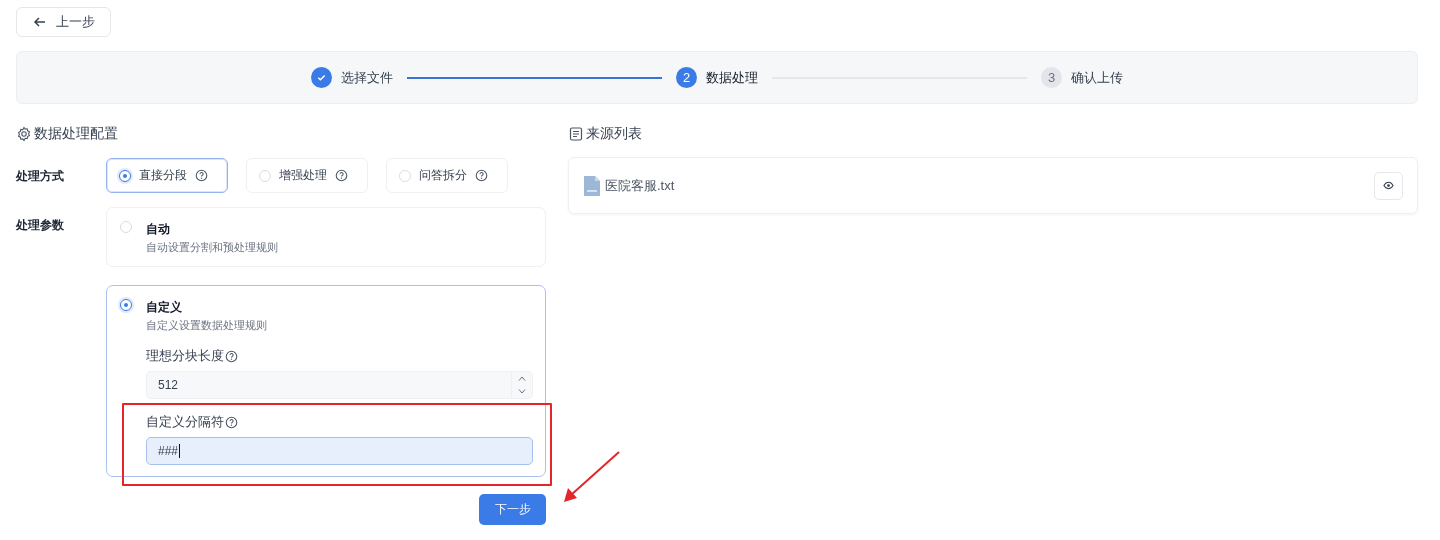  What do you see at coordinates (307, 175) in the screenshot?
I see `method-option: 增强处理` at bounding box center [307, 175].